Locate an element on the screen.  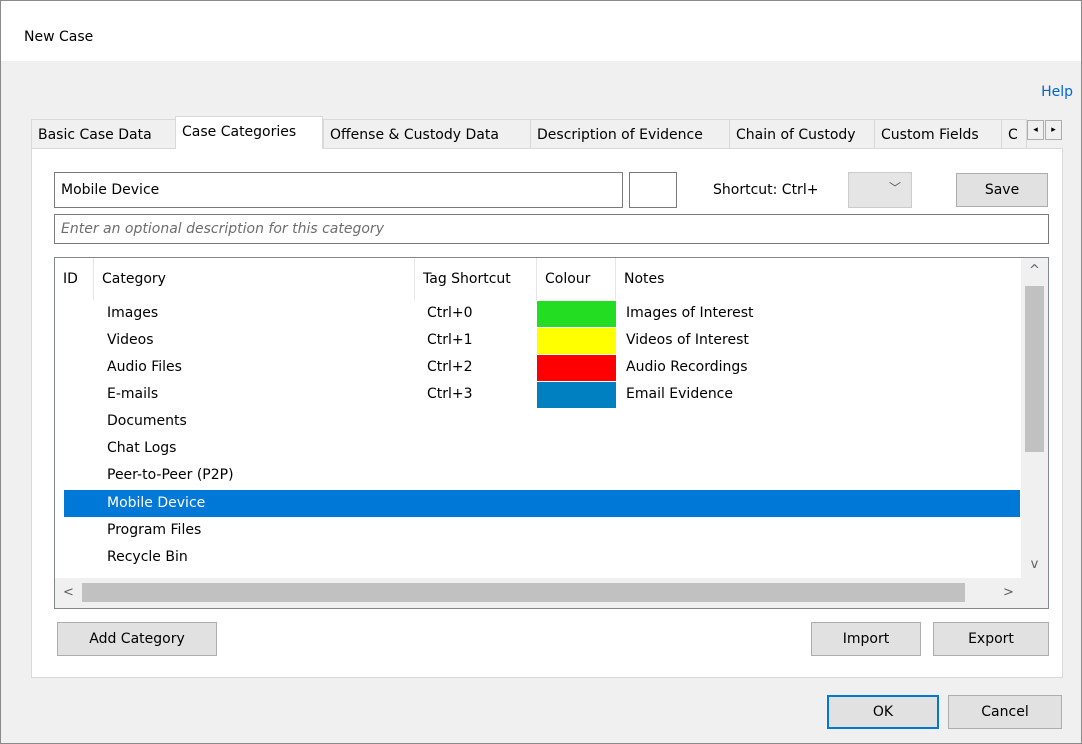
column-header-notes: Notes is located at coordinates (819, 279).